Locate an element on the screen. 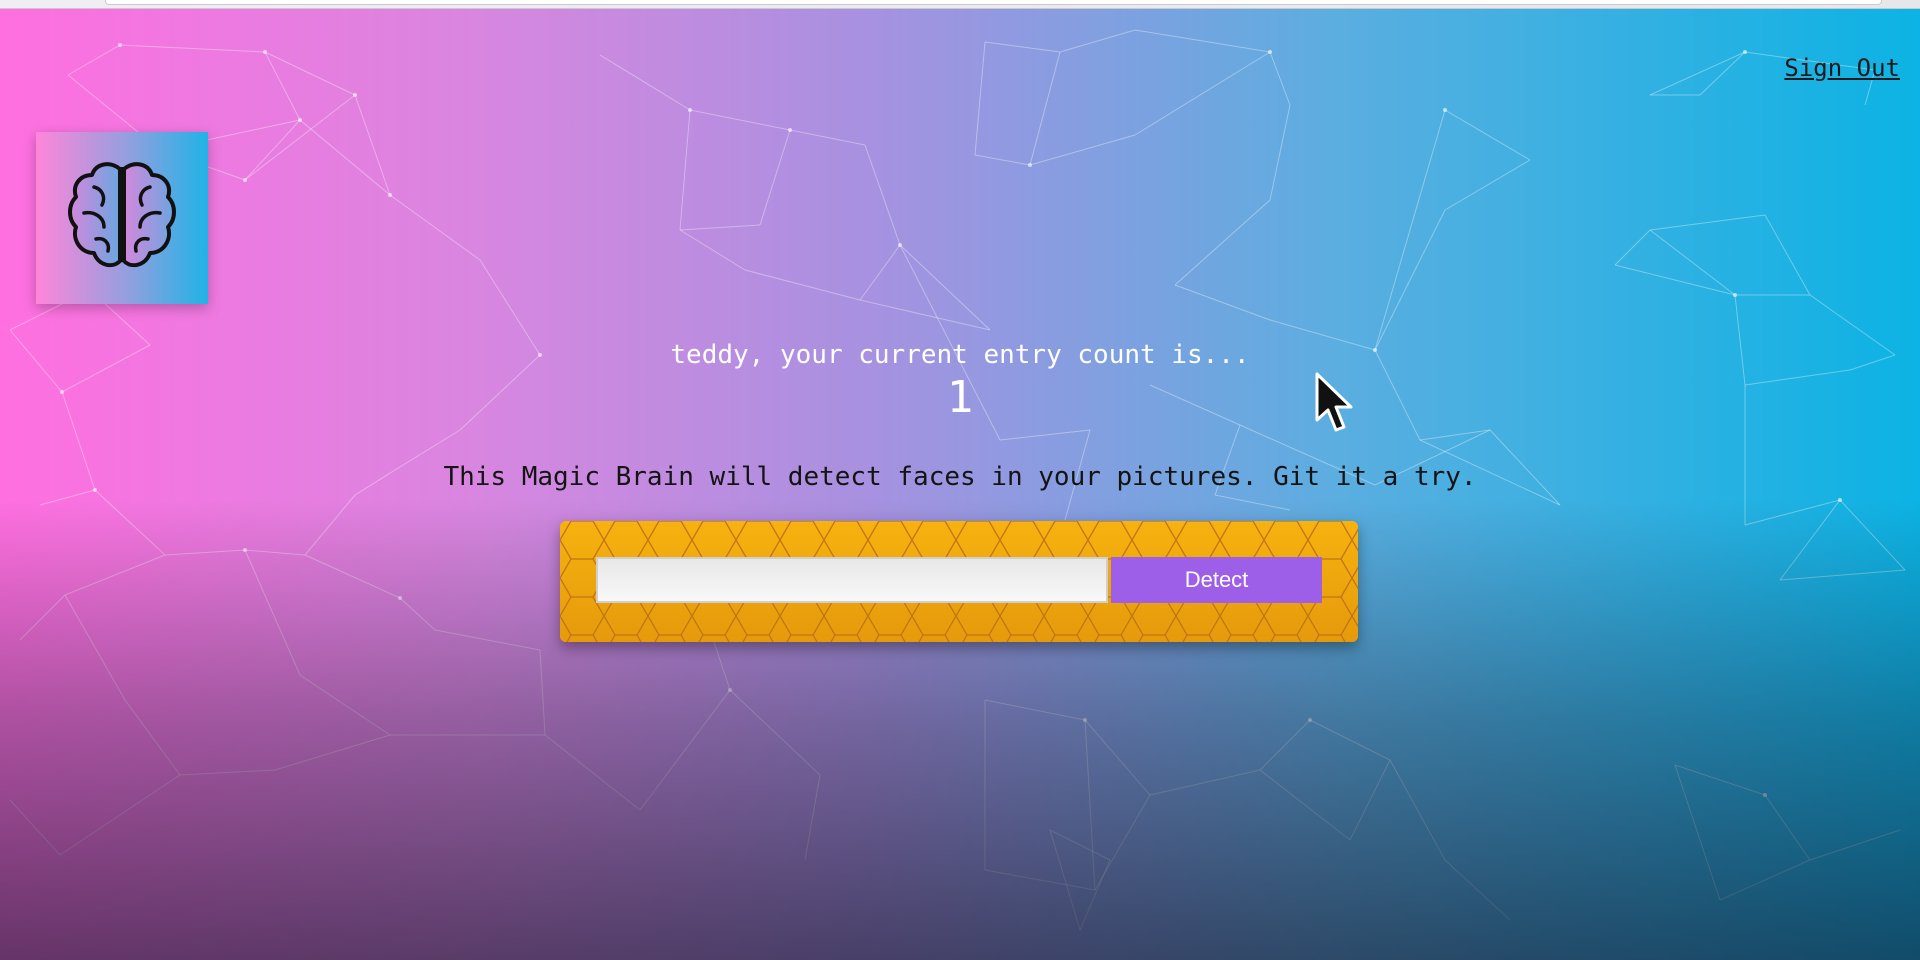  entry-count-value: 1 is located at coordinates (960, 397).